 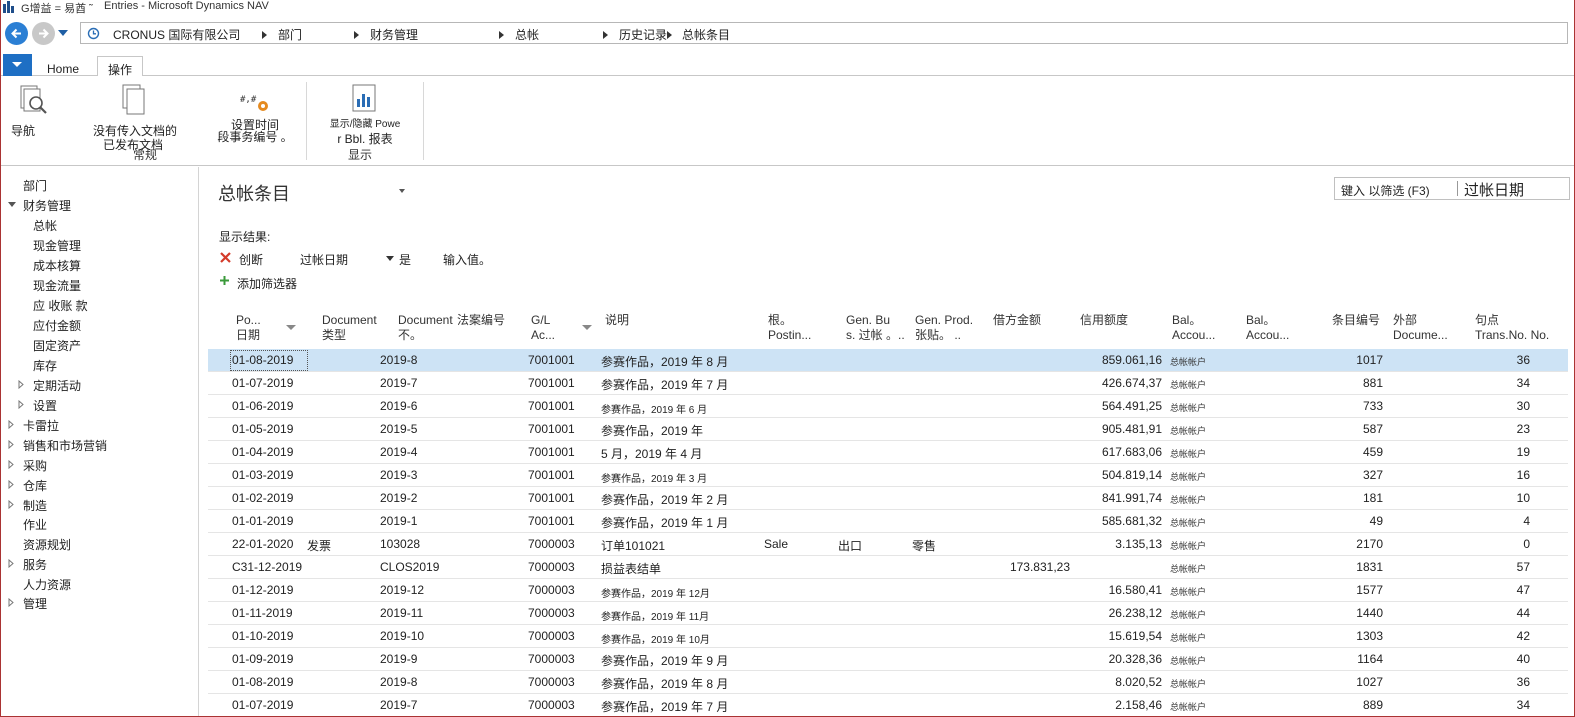 I want to click on filter-field-select: 过帐日期, so click(x=324, y=259).